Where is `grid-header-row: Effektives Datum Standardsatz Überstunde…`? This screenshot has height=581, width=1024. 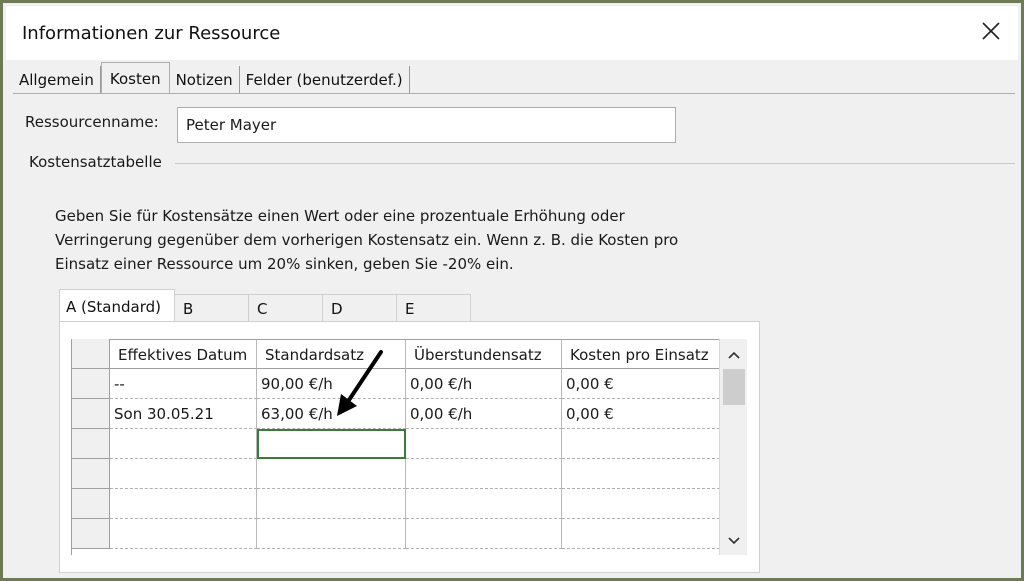
grid-header-row: Effektives Datum Standardsatz Überstunde… is located at coordinates (395, 354).